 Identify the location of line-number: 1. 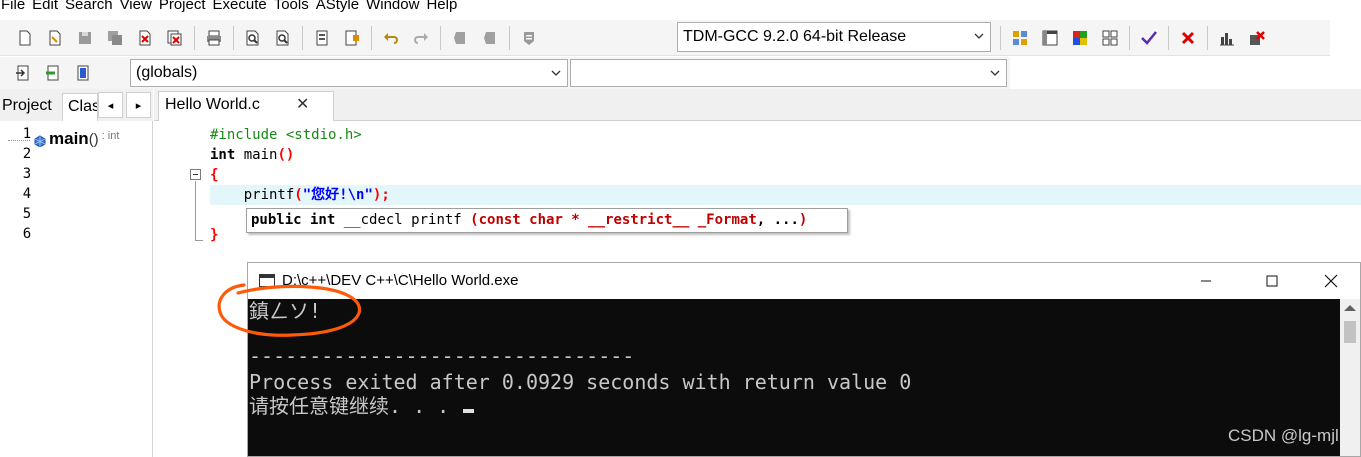
(27, 134).